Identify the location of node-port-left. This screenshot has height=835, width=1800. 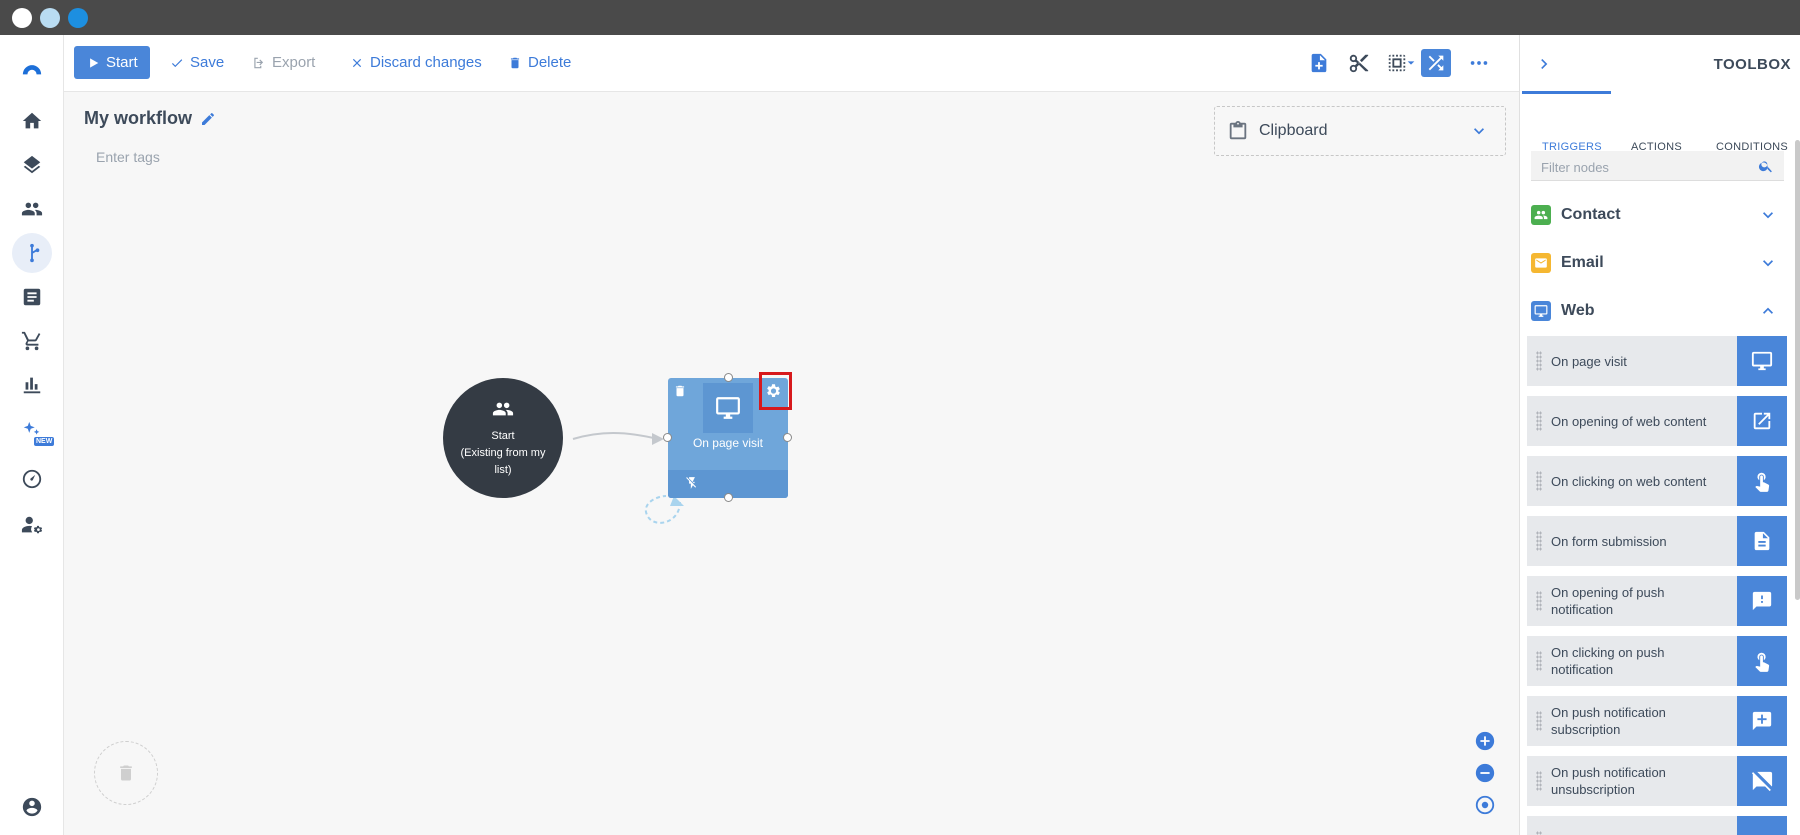
(667, 437).